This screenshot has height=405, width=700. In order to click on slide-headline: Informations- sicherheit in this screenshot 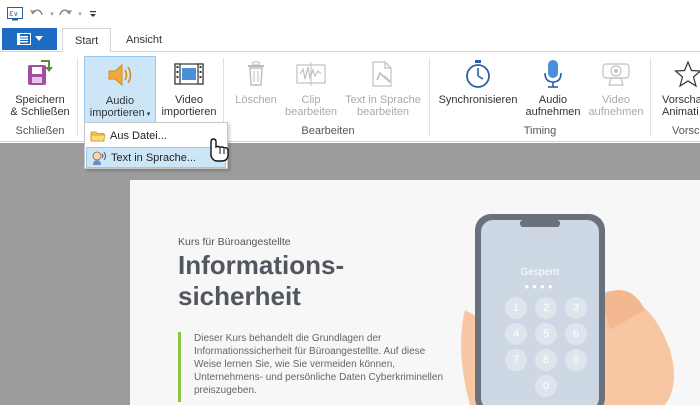, I will do `click(261, 281)`.